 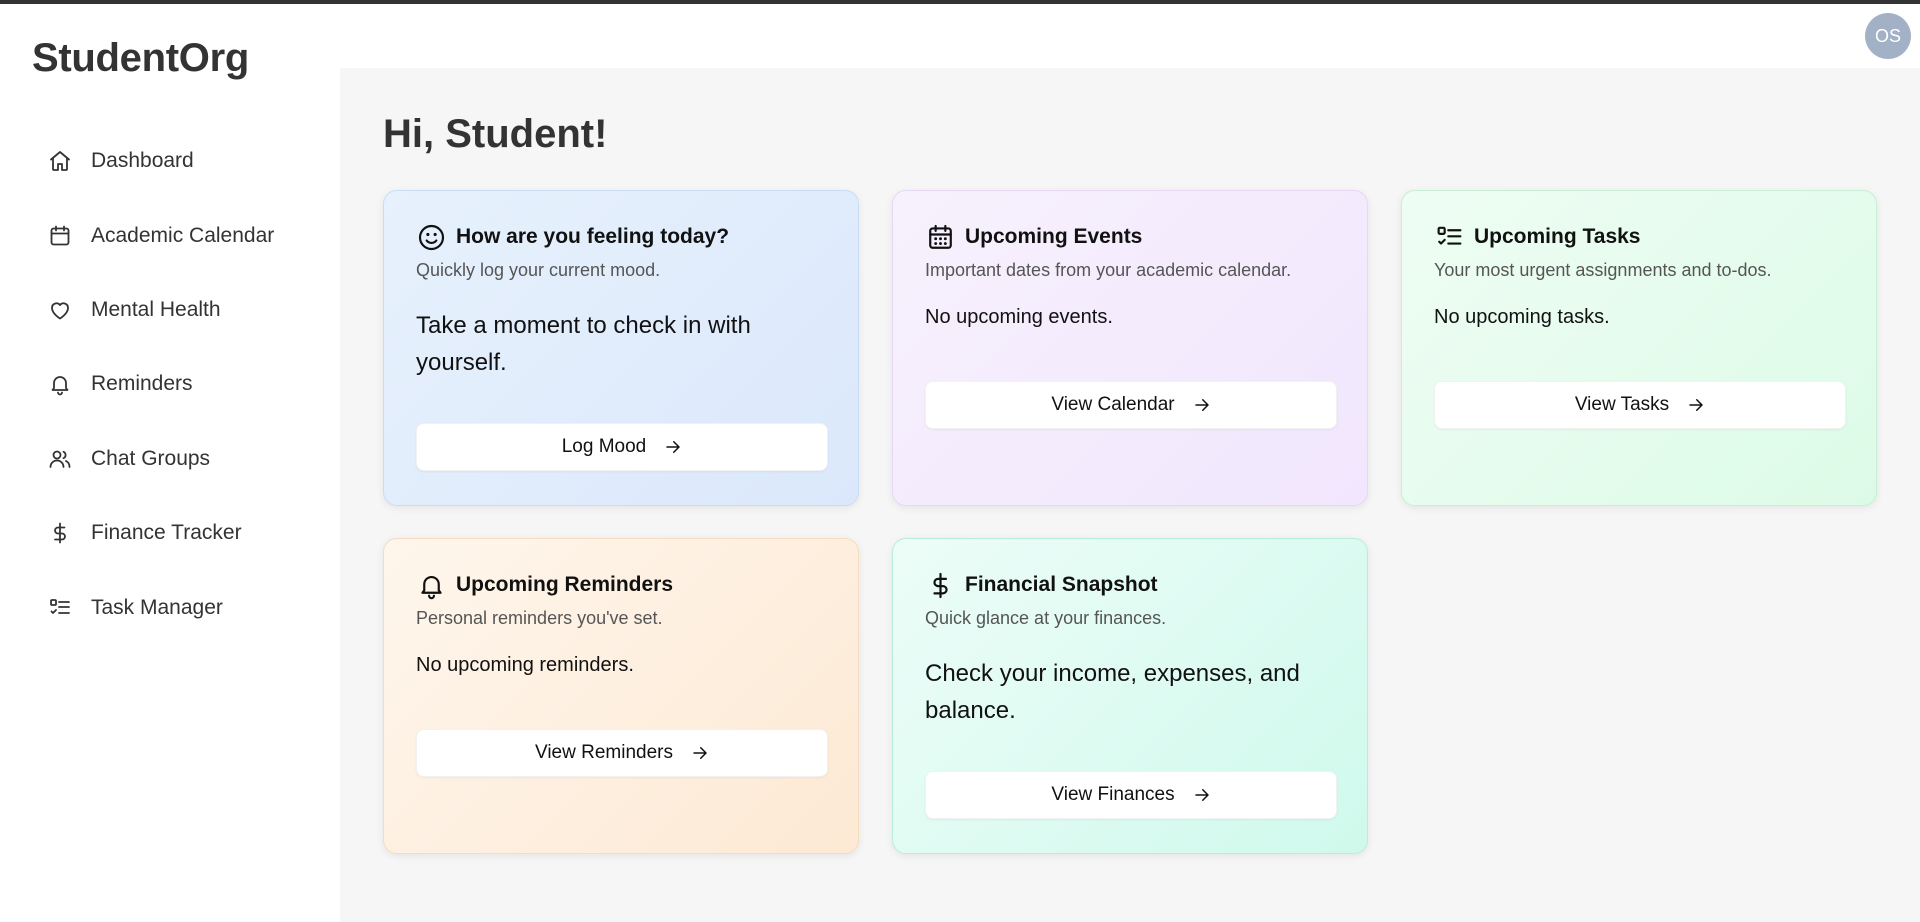 I want to click on sidebar-item-chat-groups: Chat Groups, so click(x=177, y=459).